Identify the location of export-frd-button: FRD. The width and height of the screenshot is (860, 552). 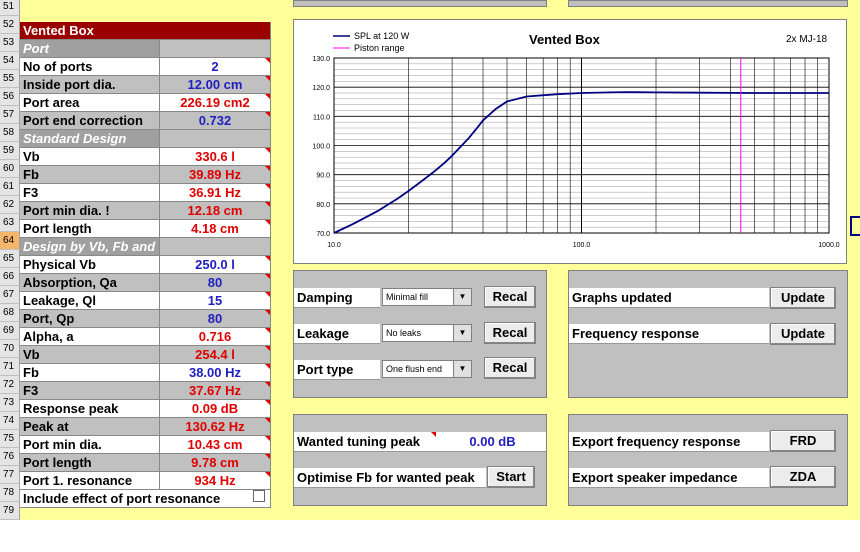
(803, 441).